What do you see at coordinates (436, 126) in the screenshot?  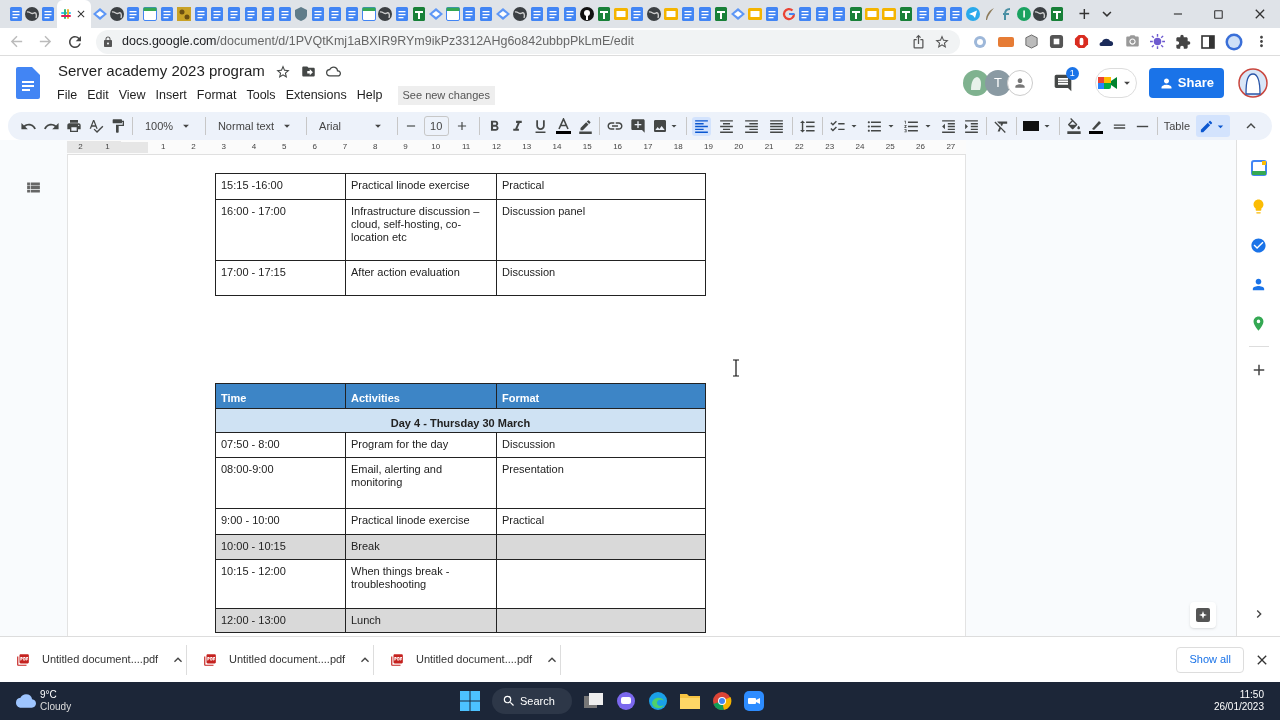 I see `font-size-field: 10` at bounding box center [436, 126].